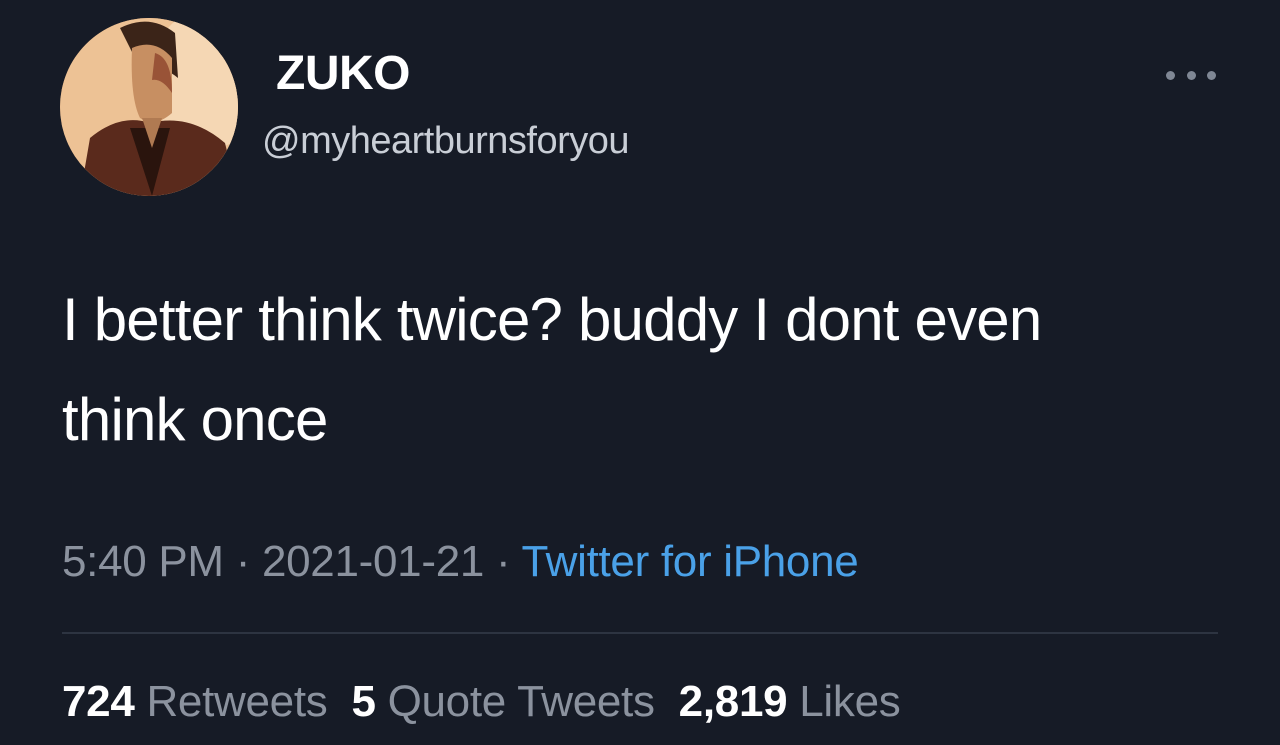 This screenshot has width=1280, height=745. What do you see at coordinates (733, 701) in the screenshot?
I see `likes-count: 2,819` at bounding box center [733, 701].